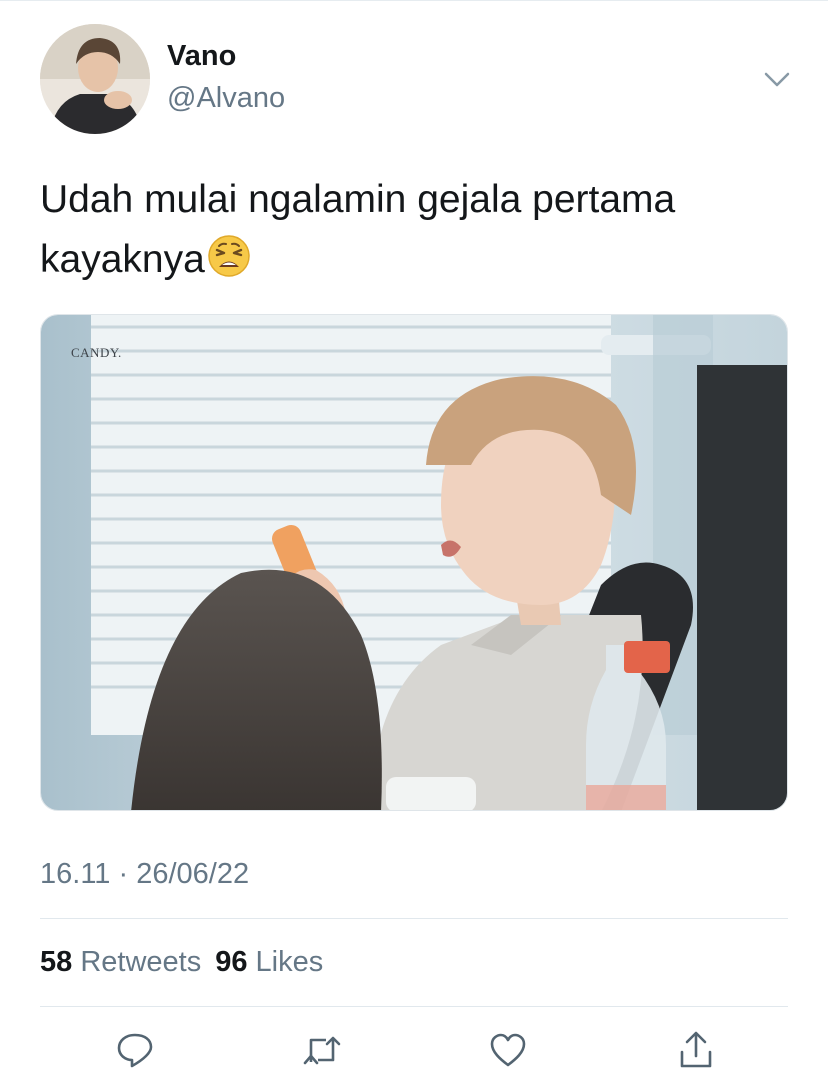 This screenshot has width=828, height=1092. What do you see at coordinates (231, 962) in the screenshot?
I see `like-count: 96` at bounding box center [231, 962].